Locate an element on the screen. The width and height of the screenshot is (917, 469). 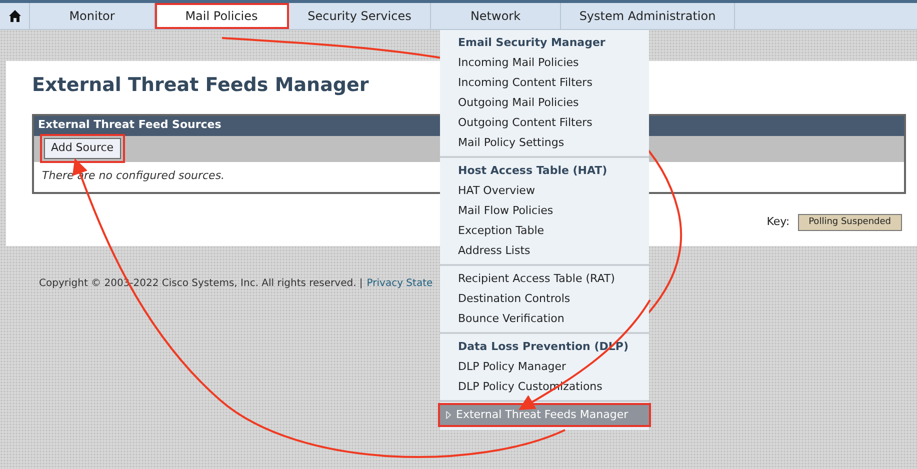
page-title: External Threat Feeds Manager is located at coordinates (200, 85).